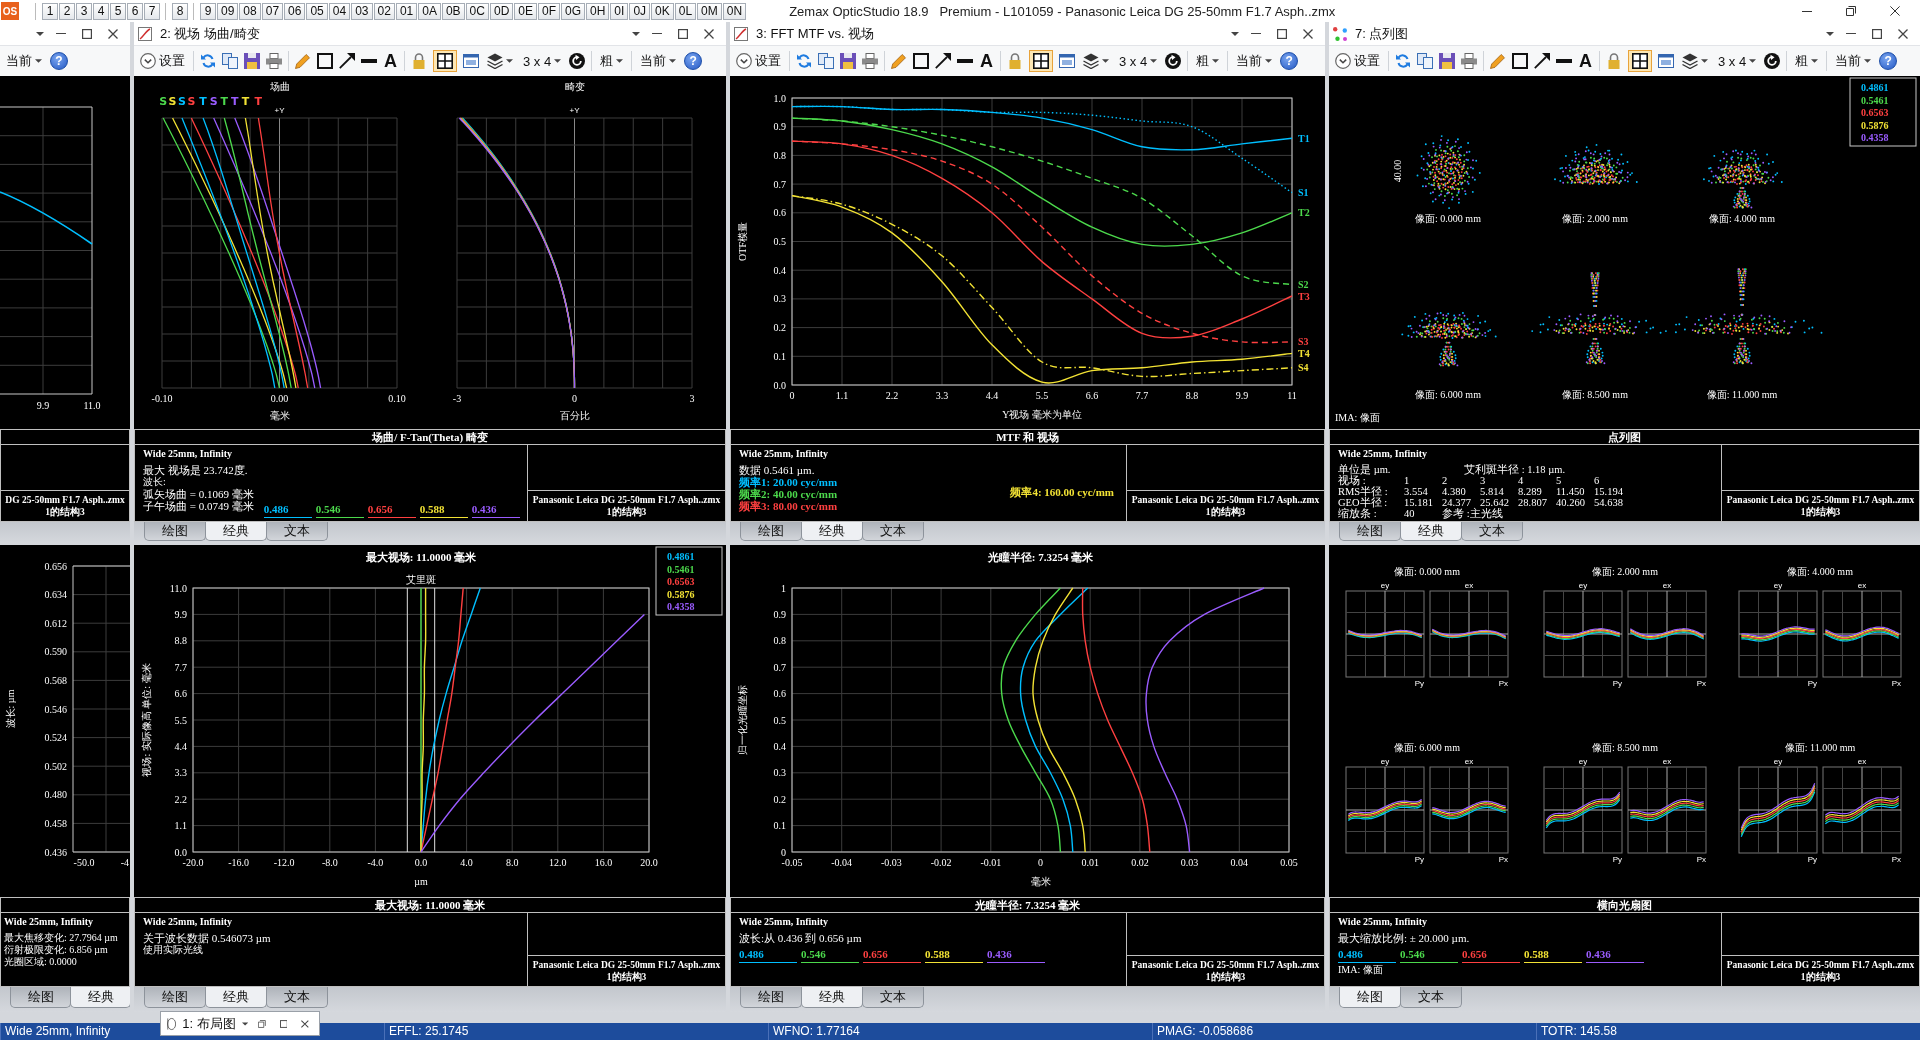  I want to click on window-tab-button: 07, so click(272, 11).